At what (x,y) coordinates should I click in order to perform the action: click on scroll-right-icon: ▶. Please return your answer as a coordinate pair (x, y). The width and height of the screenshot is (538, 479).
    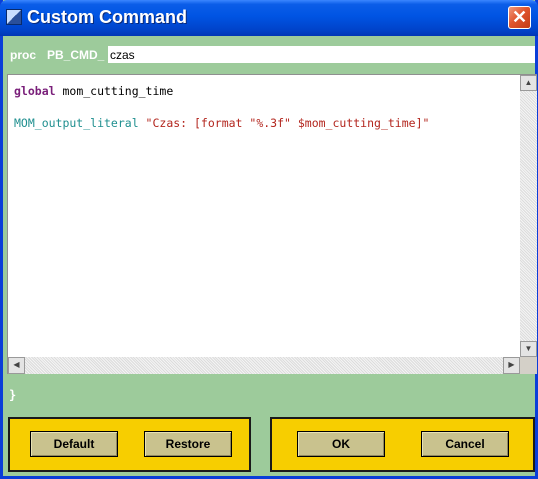
    Looking at the image, I should click on (511, 365).